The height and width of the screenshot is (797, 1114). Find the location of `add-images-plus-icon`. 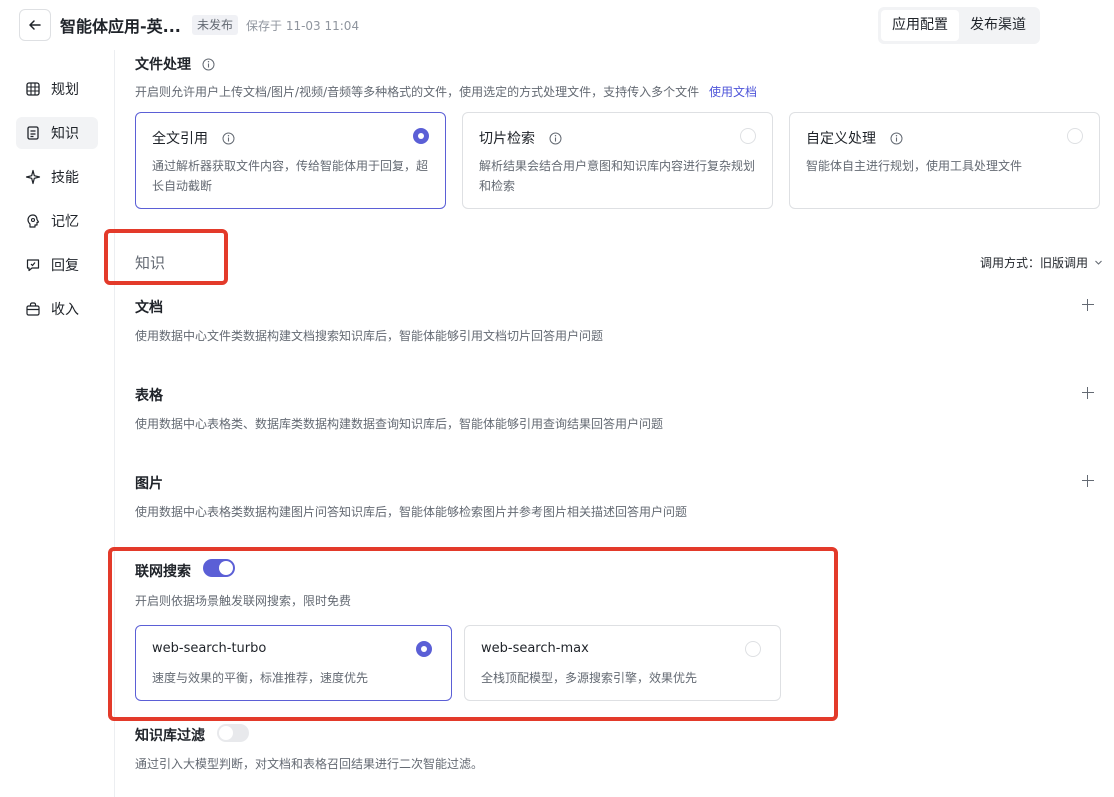

add-images-plus-icon is located at coordinates (1088, 481).